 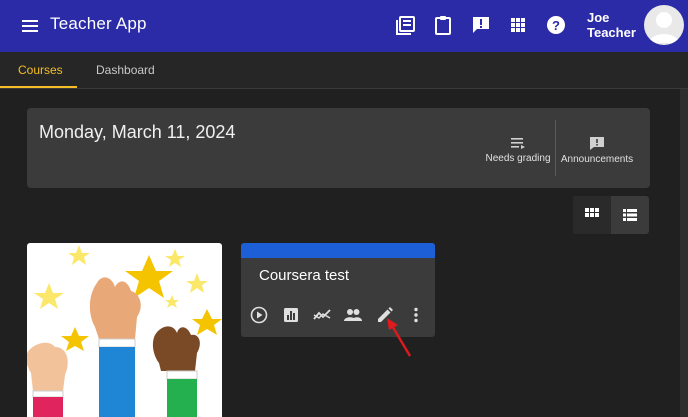 What do you see at coordinates (125, 70) in the screenshot?
I see `tab-dashboard: Dashboard` at bounding box center [125, 70].